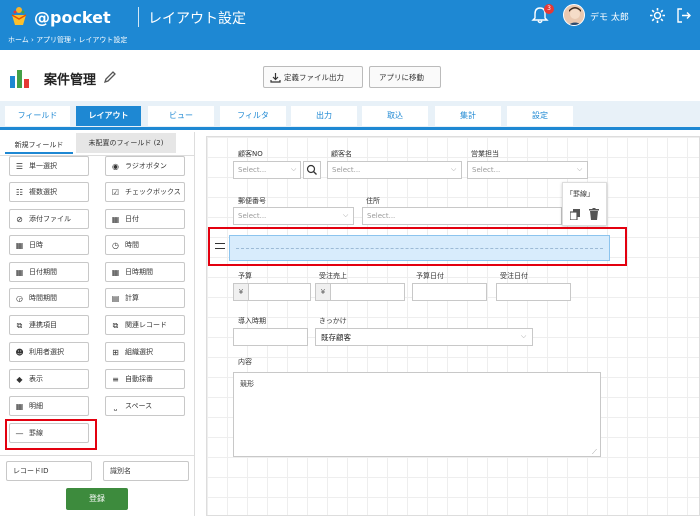 This screenshot has height=516, width=700. Describe the element at coordinates (527, 170) in the screenshot. I see `sales-rep-select: Select... ⌵` at that location.